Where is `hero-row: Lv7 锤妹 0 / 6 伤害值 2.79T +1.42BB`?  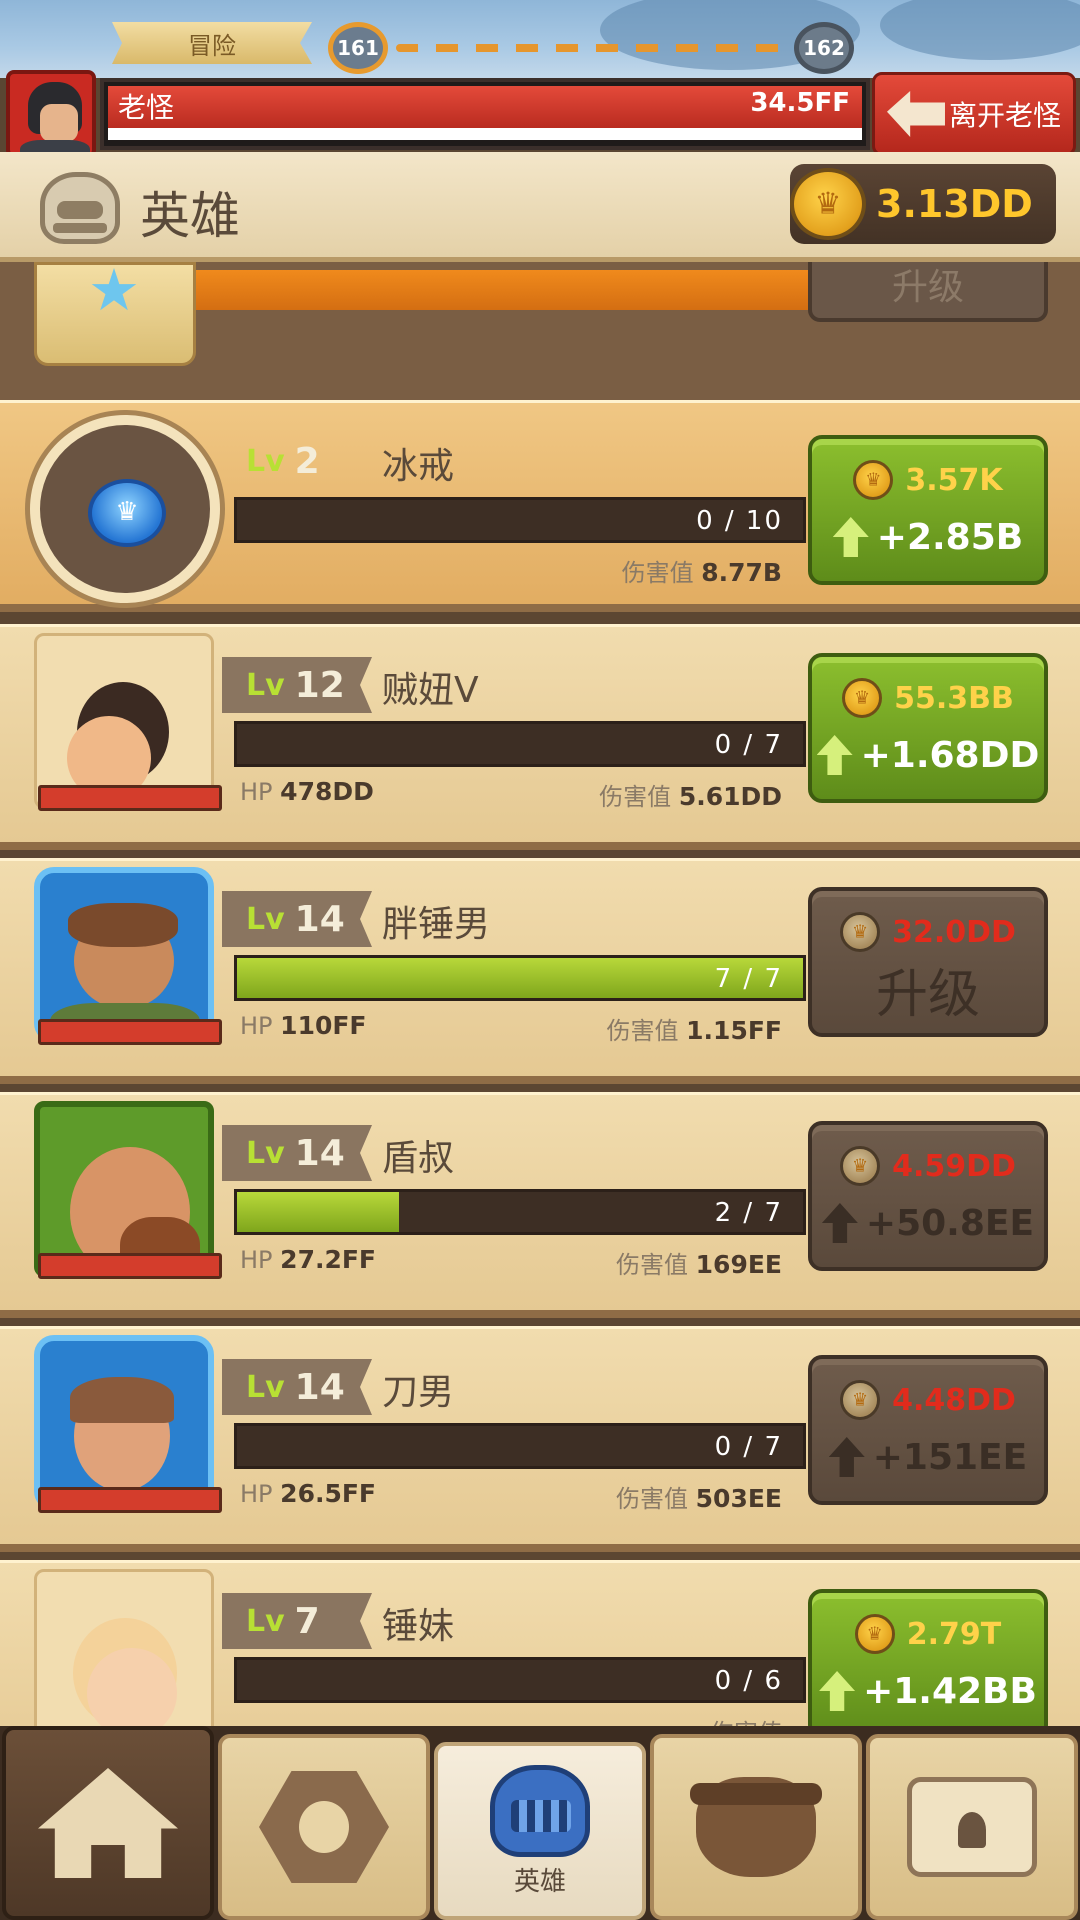 hero-row: Lv7 锤妹 0 / 6 伤害值 2.79T +1.42BB is located at coordinates (540, 1646).